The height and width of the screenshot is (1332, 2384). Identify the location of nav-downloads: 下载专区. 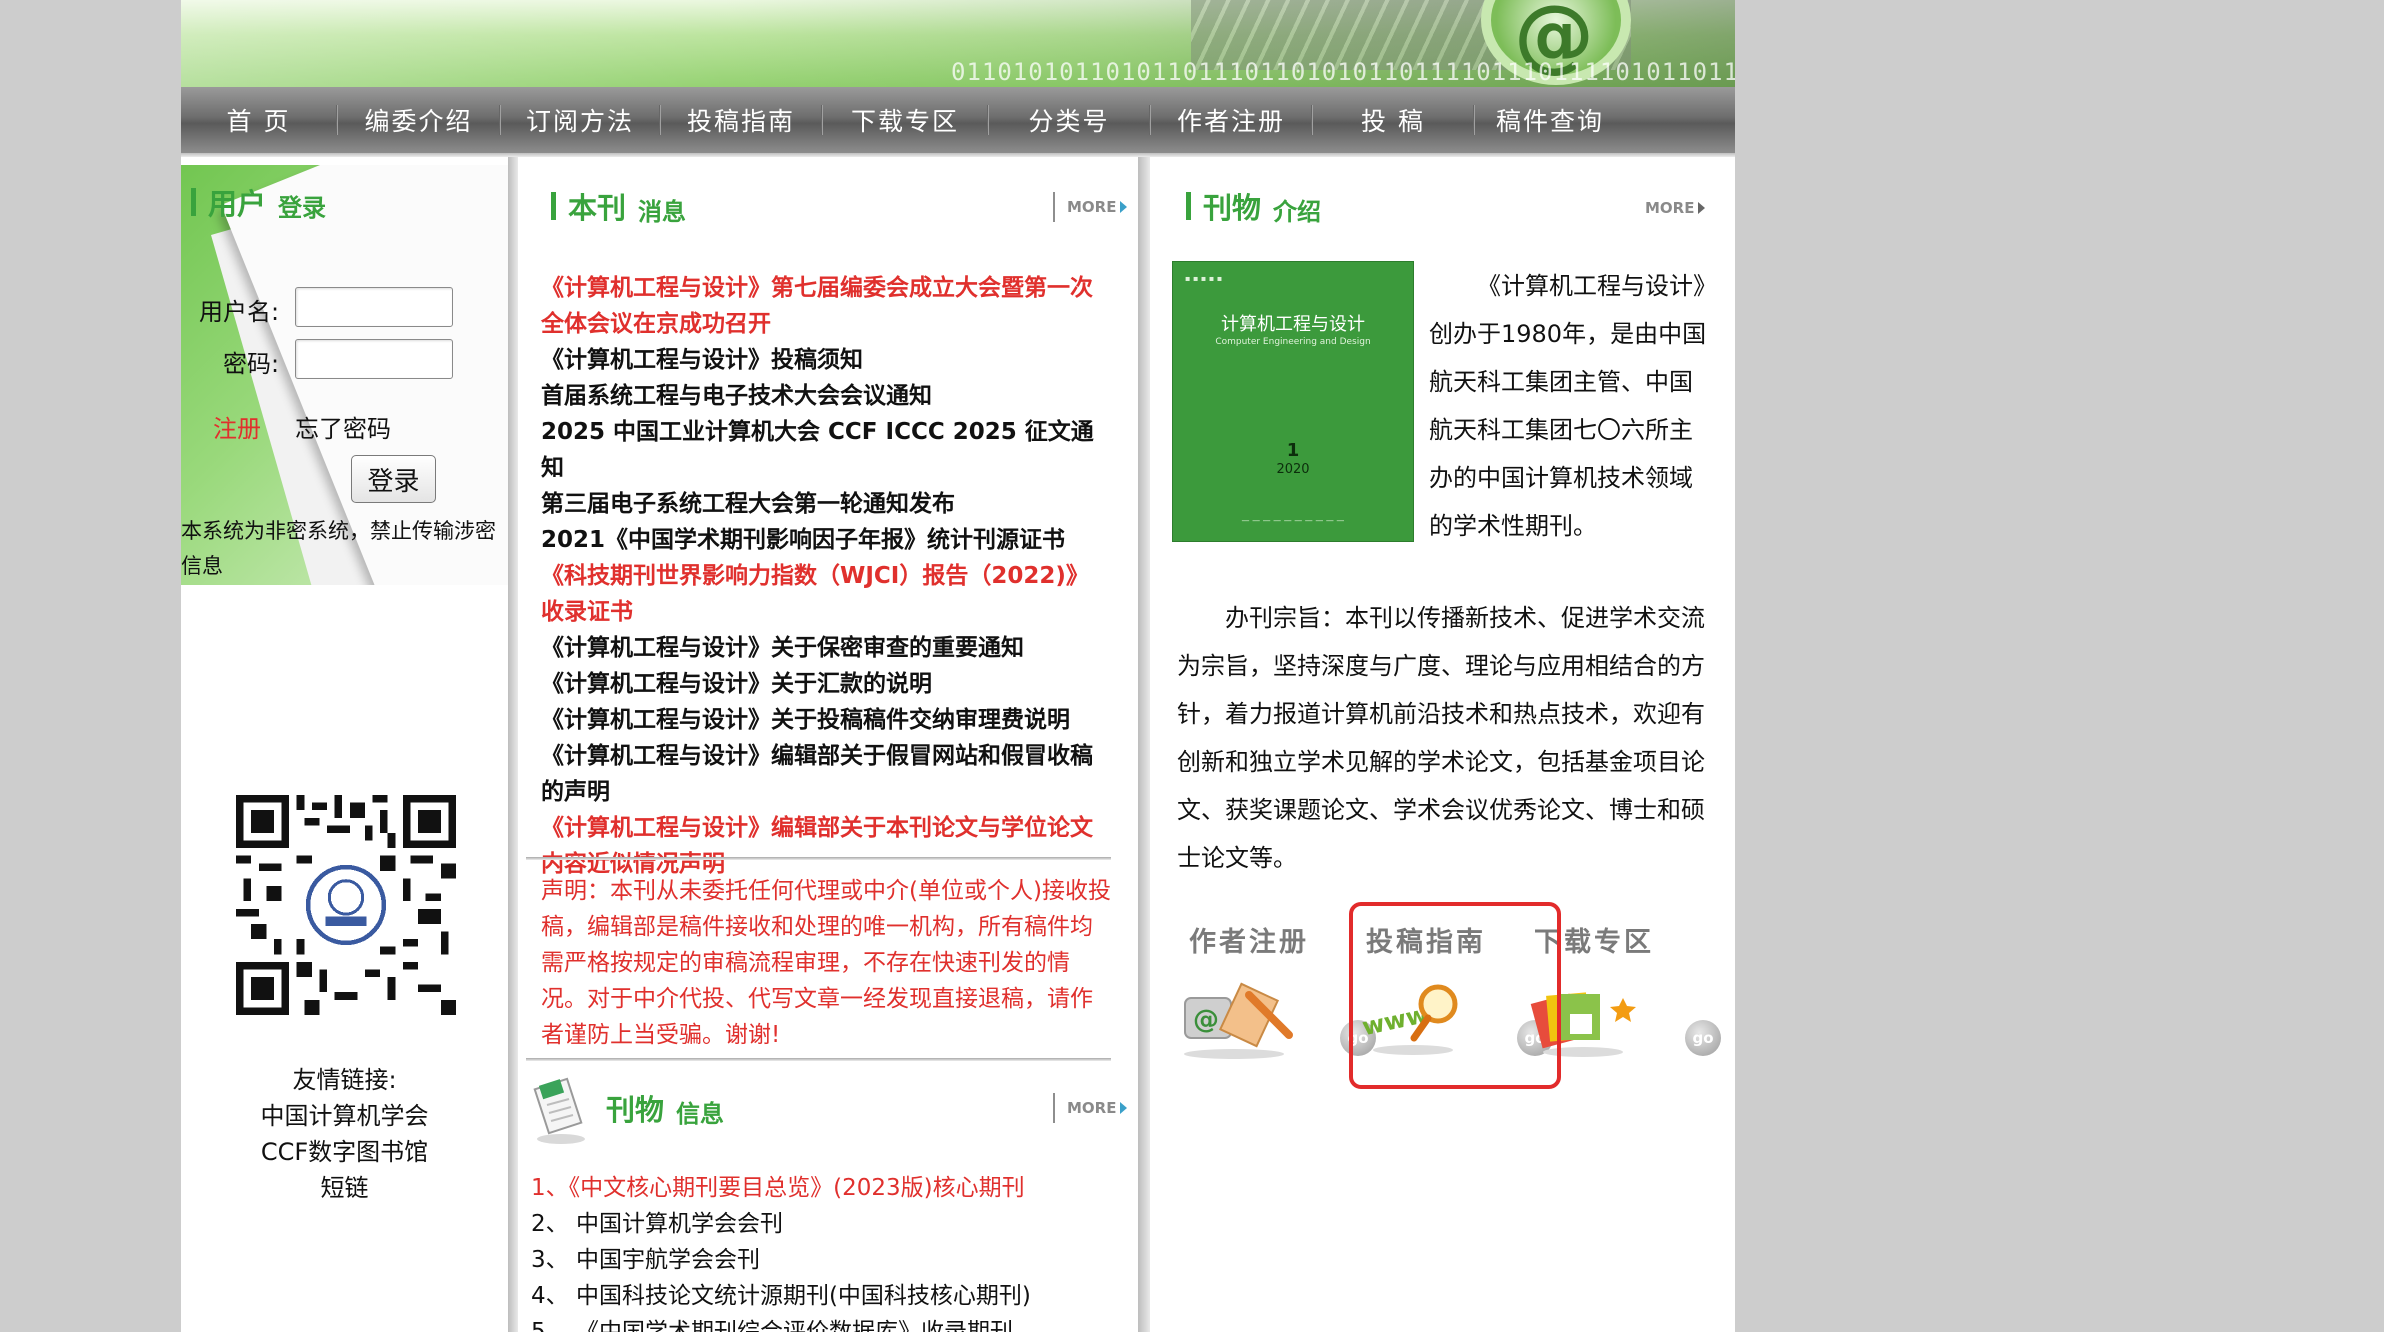
(905, 120).